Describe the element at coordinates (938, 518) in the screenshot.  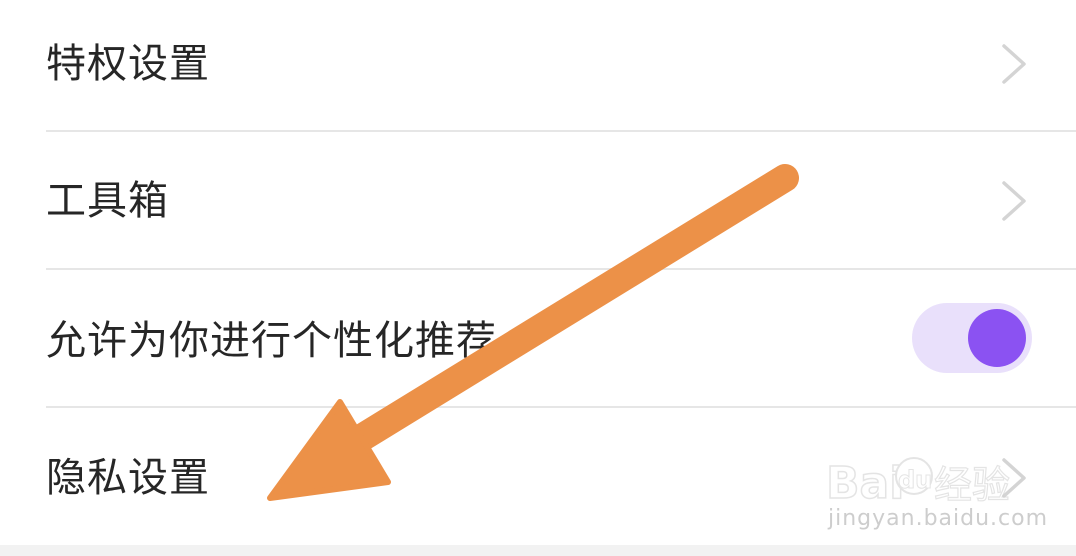
I see `watermark-url: jingyan.baidu.com` at that location.